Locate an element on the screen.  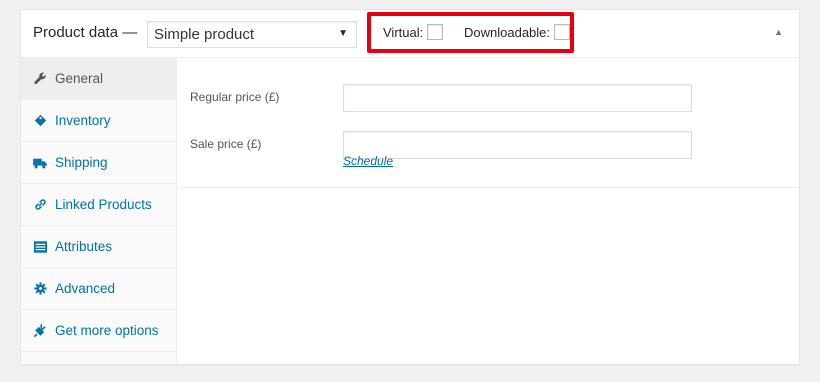
truck-icon is located at coordinates (40, 163).